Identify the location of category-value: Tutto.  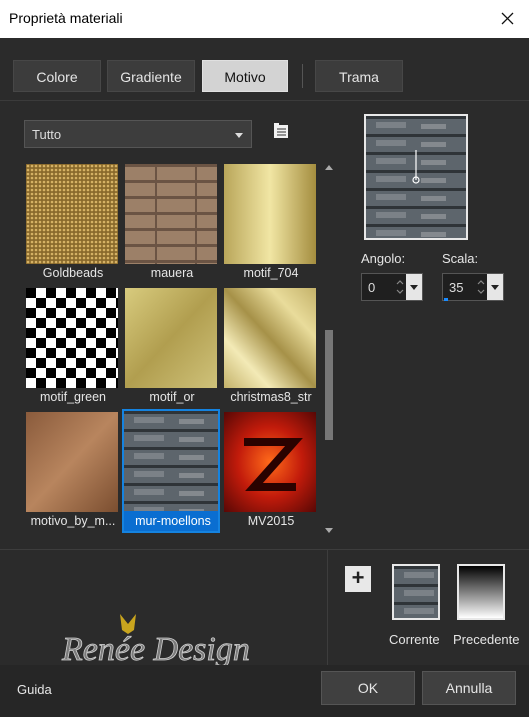
(47, 134).